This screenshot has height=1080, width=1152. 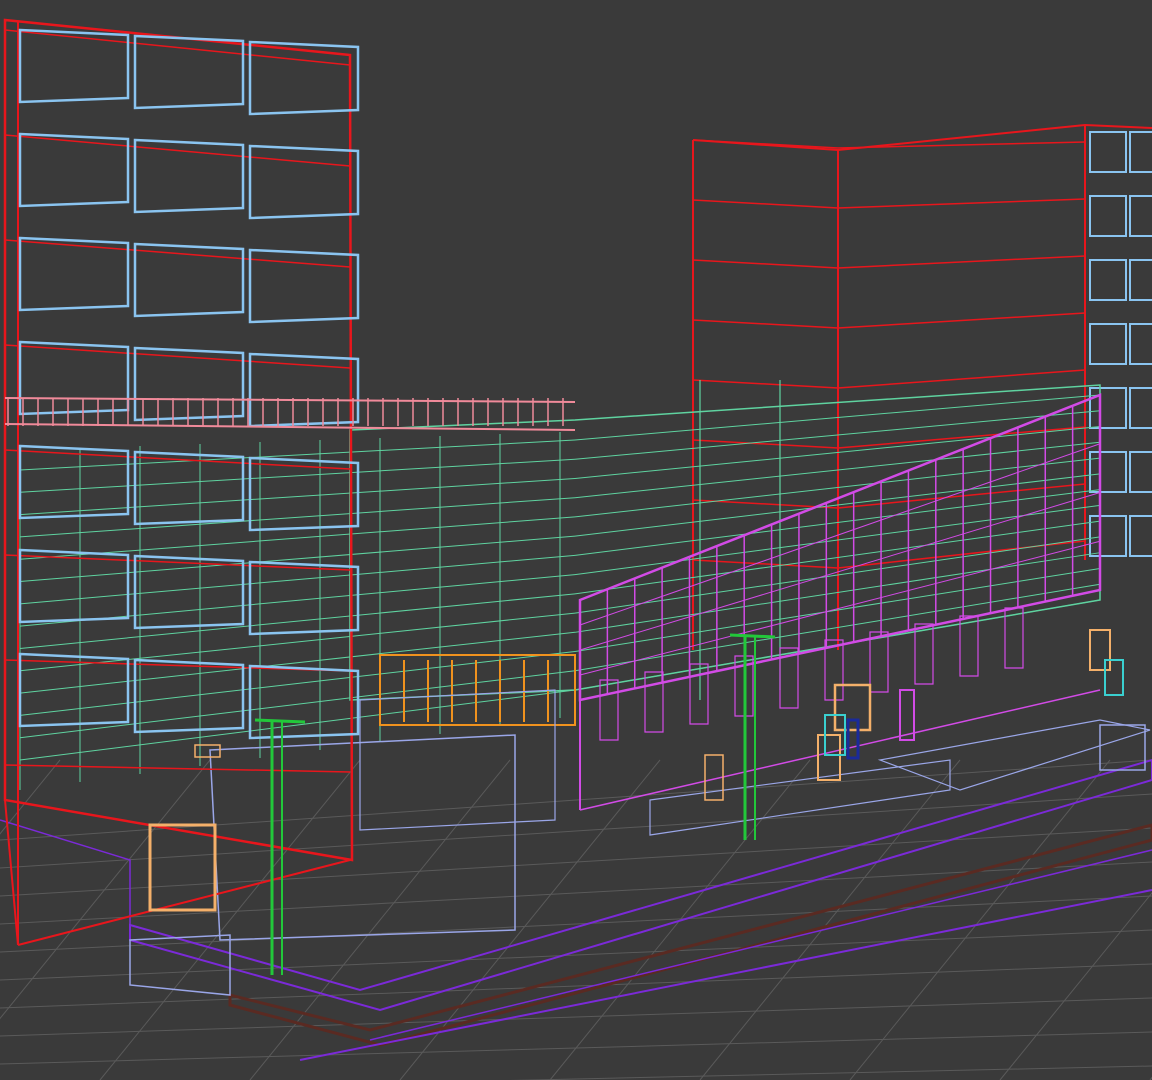 What do you see at coordinates (457, 760) in the screenshot?
I see `storefront-box` at bounding box center [457, 760].